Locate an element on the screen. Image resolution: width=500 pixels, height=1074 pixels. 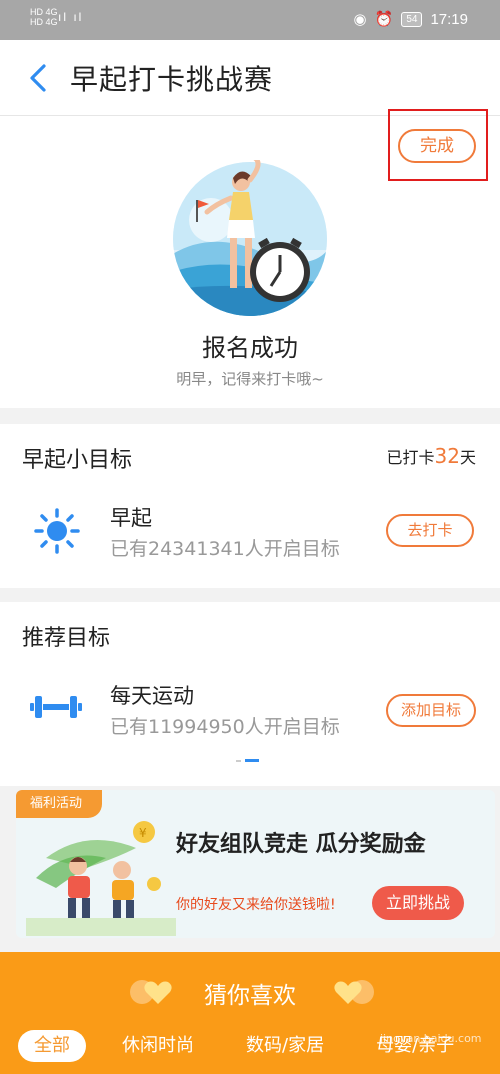
section-title-goal: 早起小目标 is located at coordinates (77, 460).